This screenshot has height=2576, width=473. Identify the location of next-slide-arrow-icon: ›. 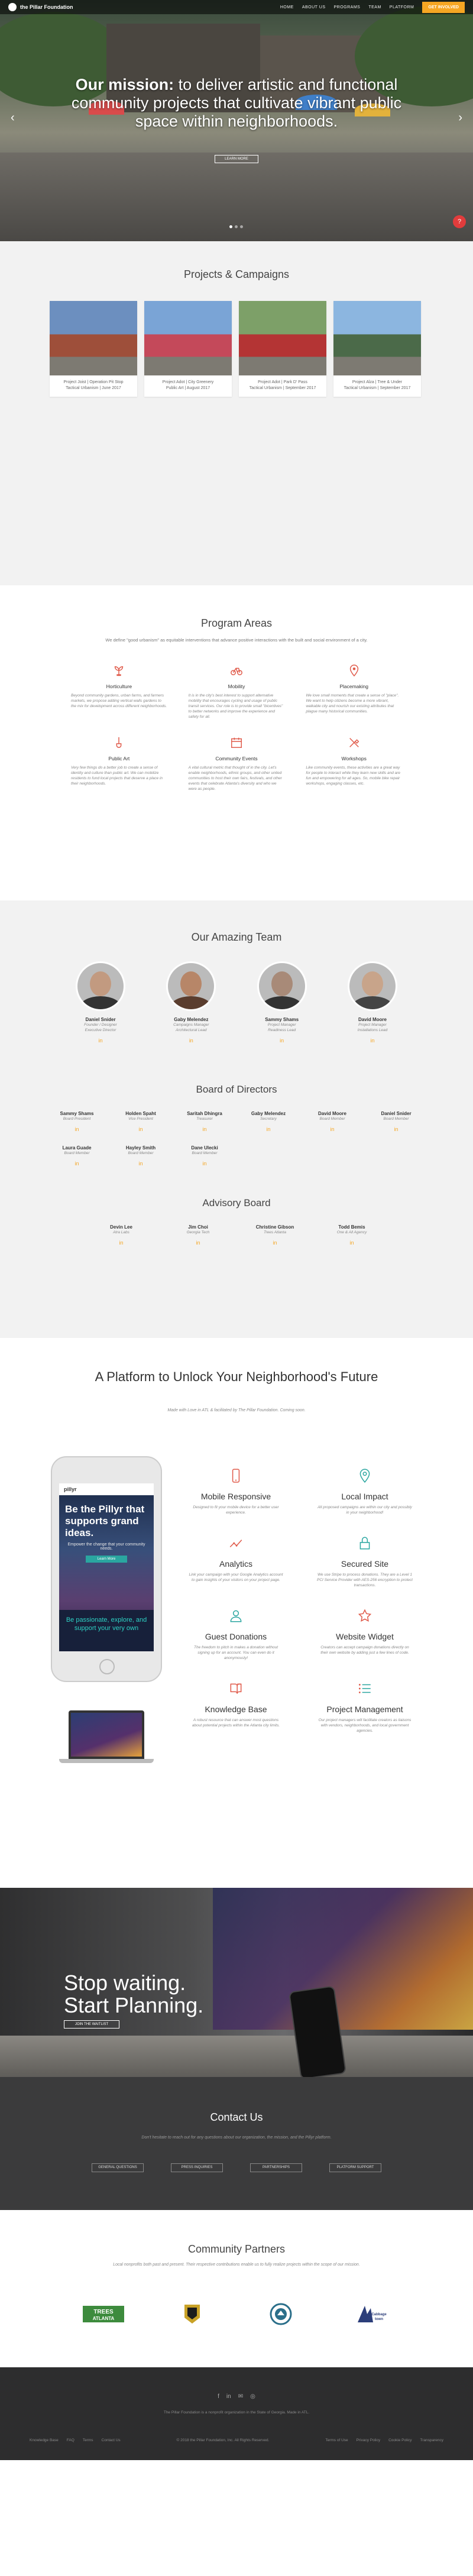
(460, 118).